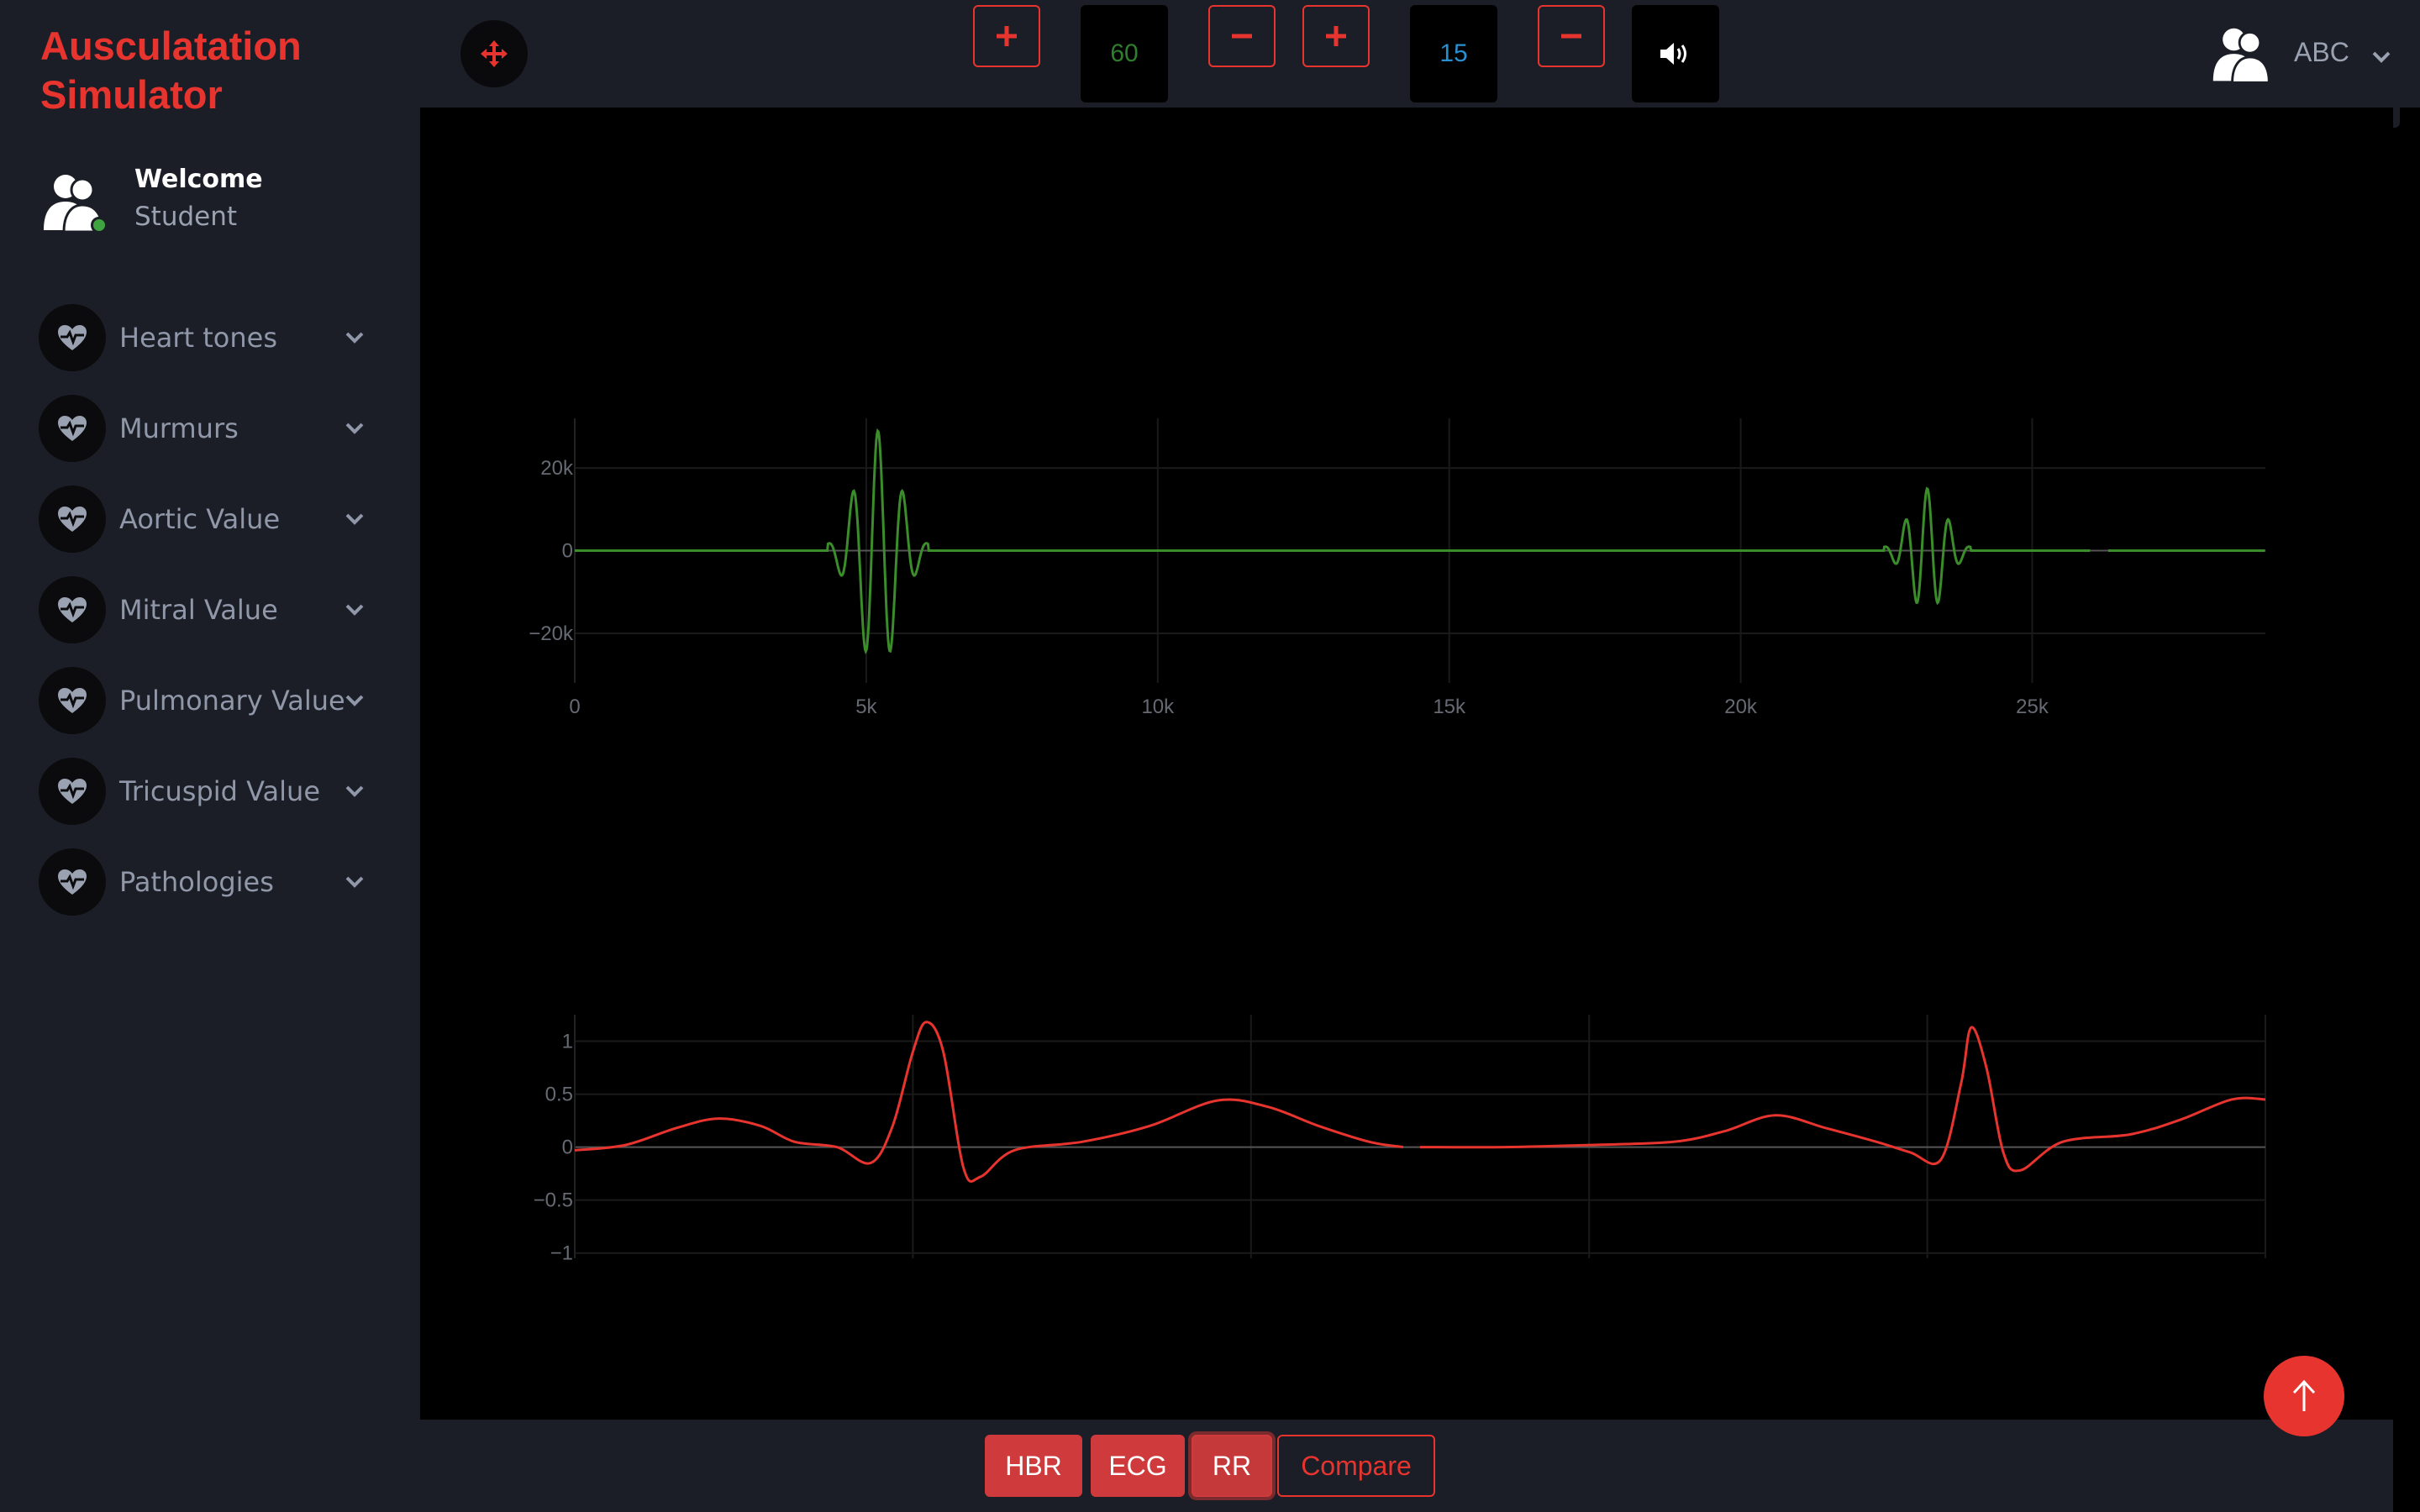 The image size is (2420, 1512). I want to click on y-tick-label: −0.5, so click(553, 1200).